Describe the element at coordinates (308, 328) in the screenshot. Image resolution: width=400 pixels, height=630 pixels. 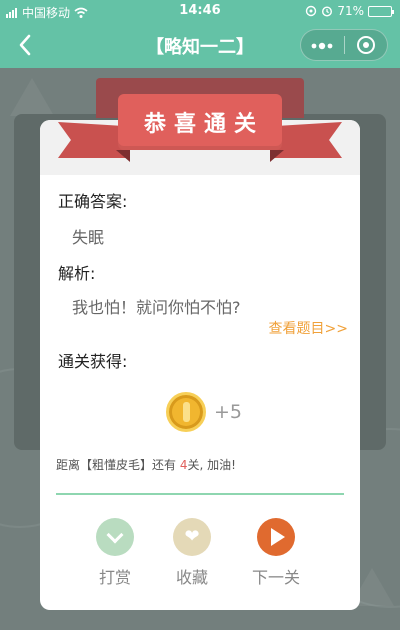
I see `view-question-link: 查看题目>>` at that location.